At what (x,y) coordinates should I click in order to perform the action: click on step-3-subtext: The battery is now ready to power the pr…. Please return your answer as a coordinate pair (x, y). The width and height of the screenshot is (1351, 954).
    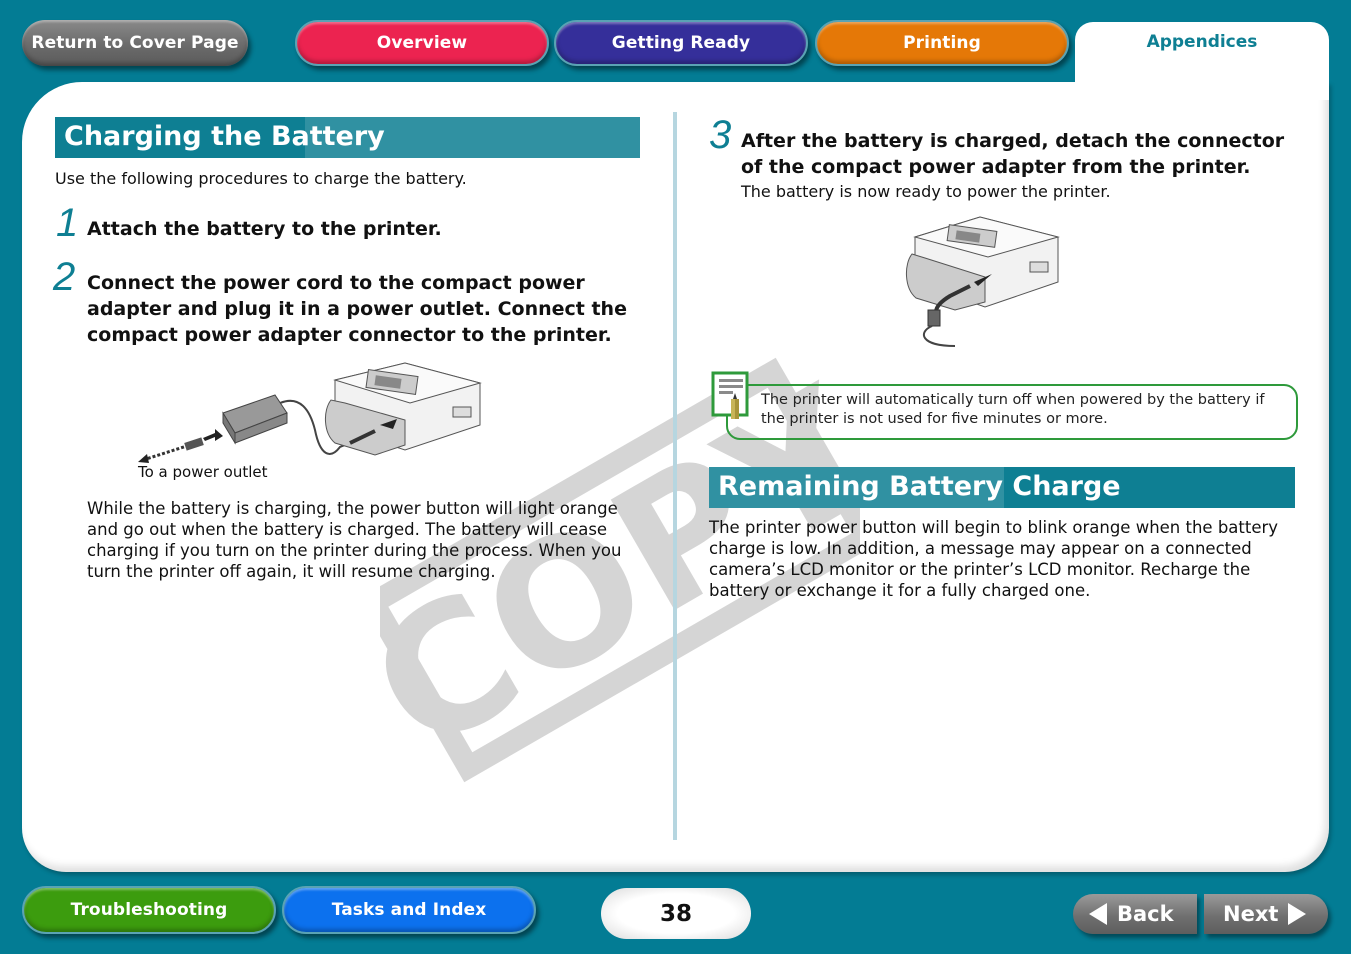
    Looking at the image, I should click on (926, 191).